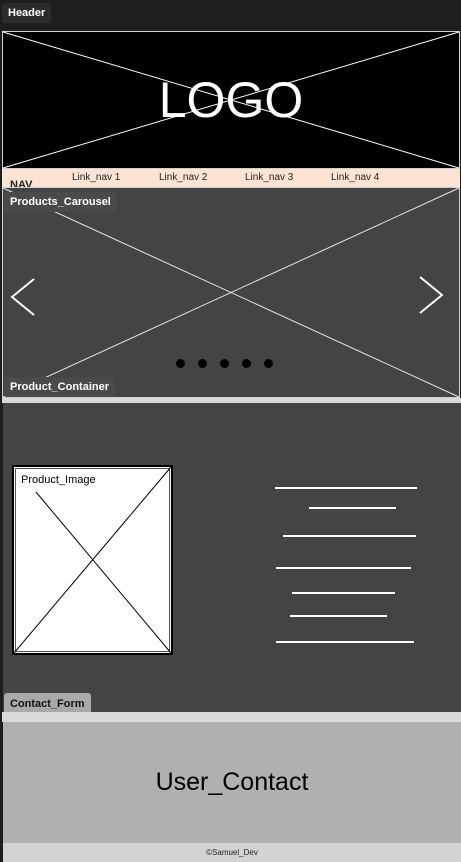  I want to click on nav-link-3: Link_nav 3, so click(269, 178).